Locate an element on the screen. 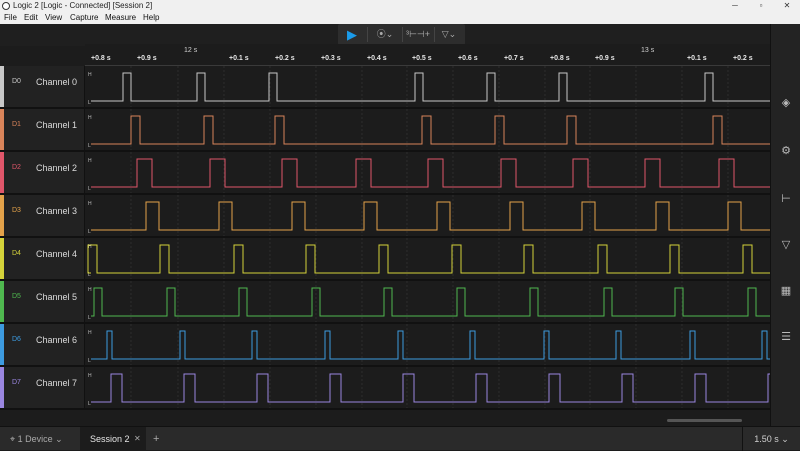 Image resolution: width=800 pixels, height=451 pixels. channel-row: D5 Channel 5 HL is located at coordinates (385, 302).